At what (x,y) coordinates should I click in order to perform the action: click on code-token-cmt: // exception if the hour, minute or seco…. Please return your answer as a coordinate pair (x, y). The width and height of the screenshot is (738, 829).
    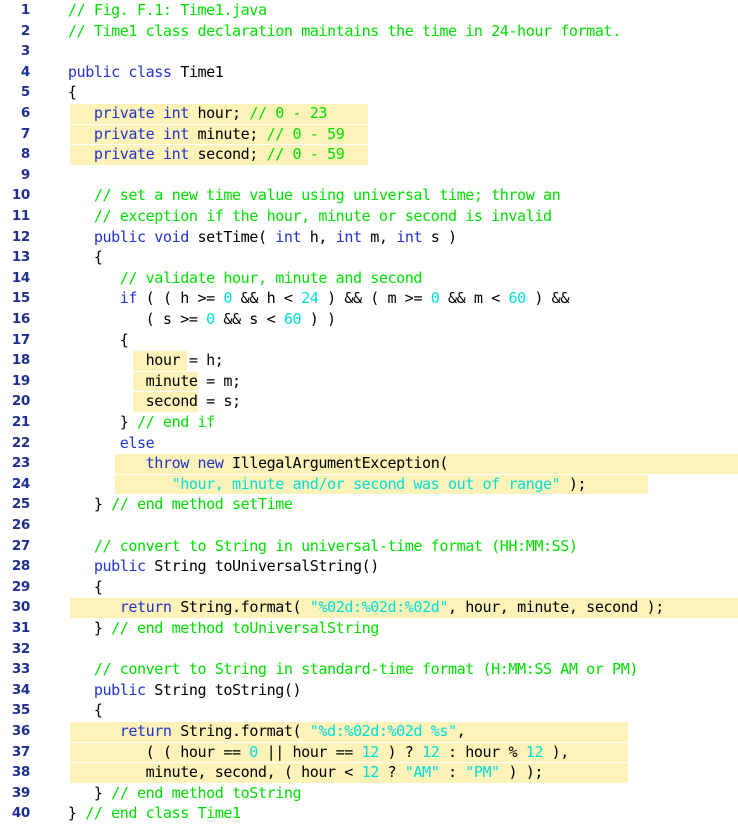
    Looking at the image, I should click on (322, 216).